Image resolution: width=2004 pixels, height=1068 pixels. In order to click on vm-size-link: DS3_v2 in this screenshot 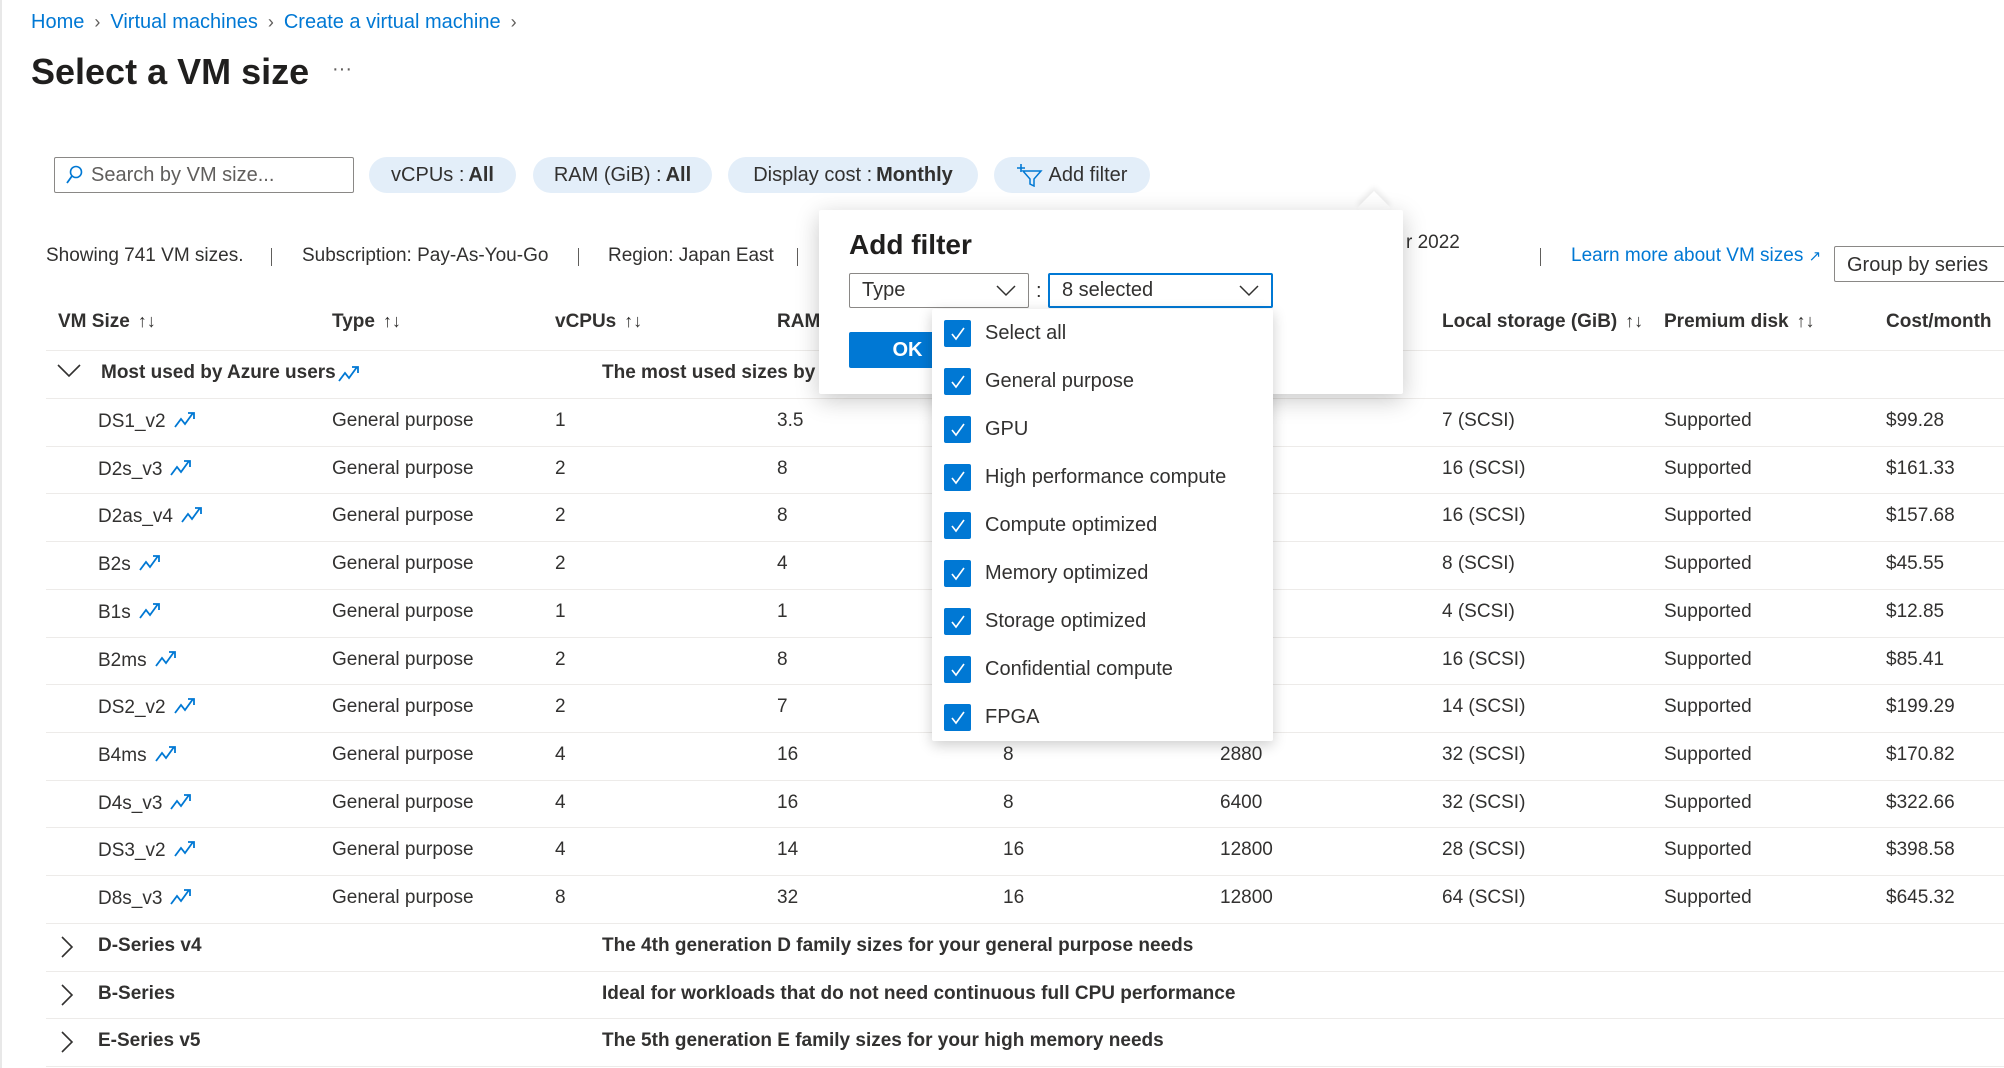, I will do `click(148, 851)`.